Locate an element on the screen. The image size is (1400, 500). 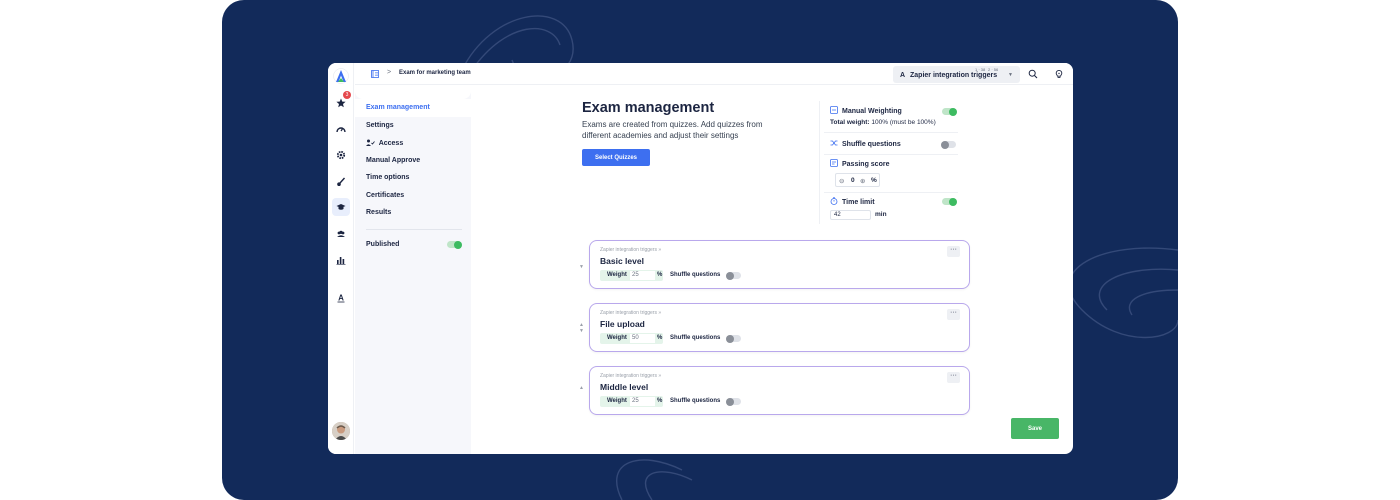
integration-select-label: Zapier integration triggers is located at coordinates (954, 75).